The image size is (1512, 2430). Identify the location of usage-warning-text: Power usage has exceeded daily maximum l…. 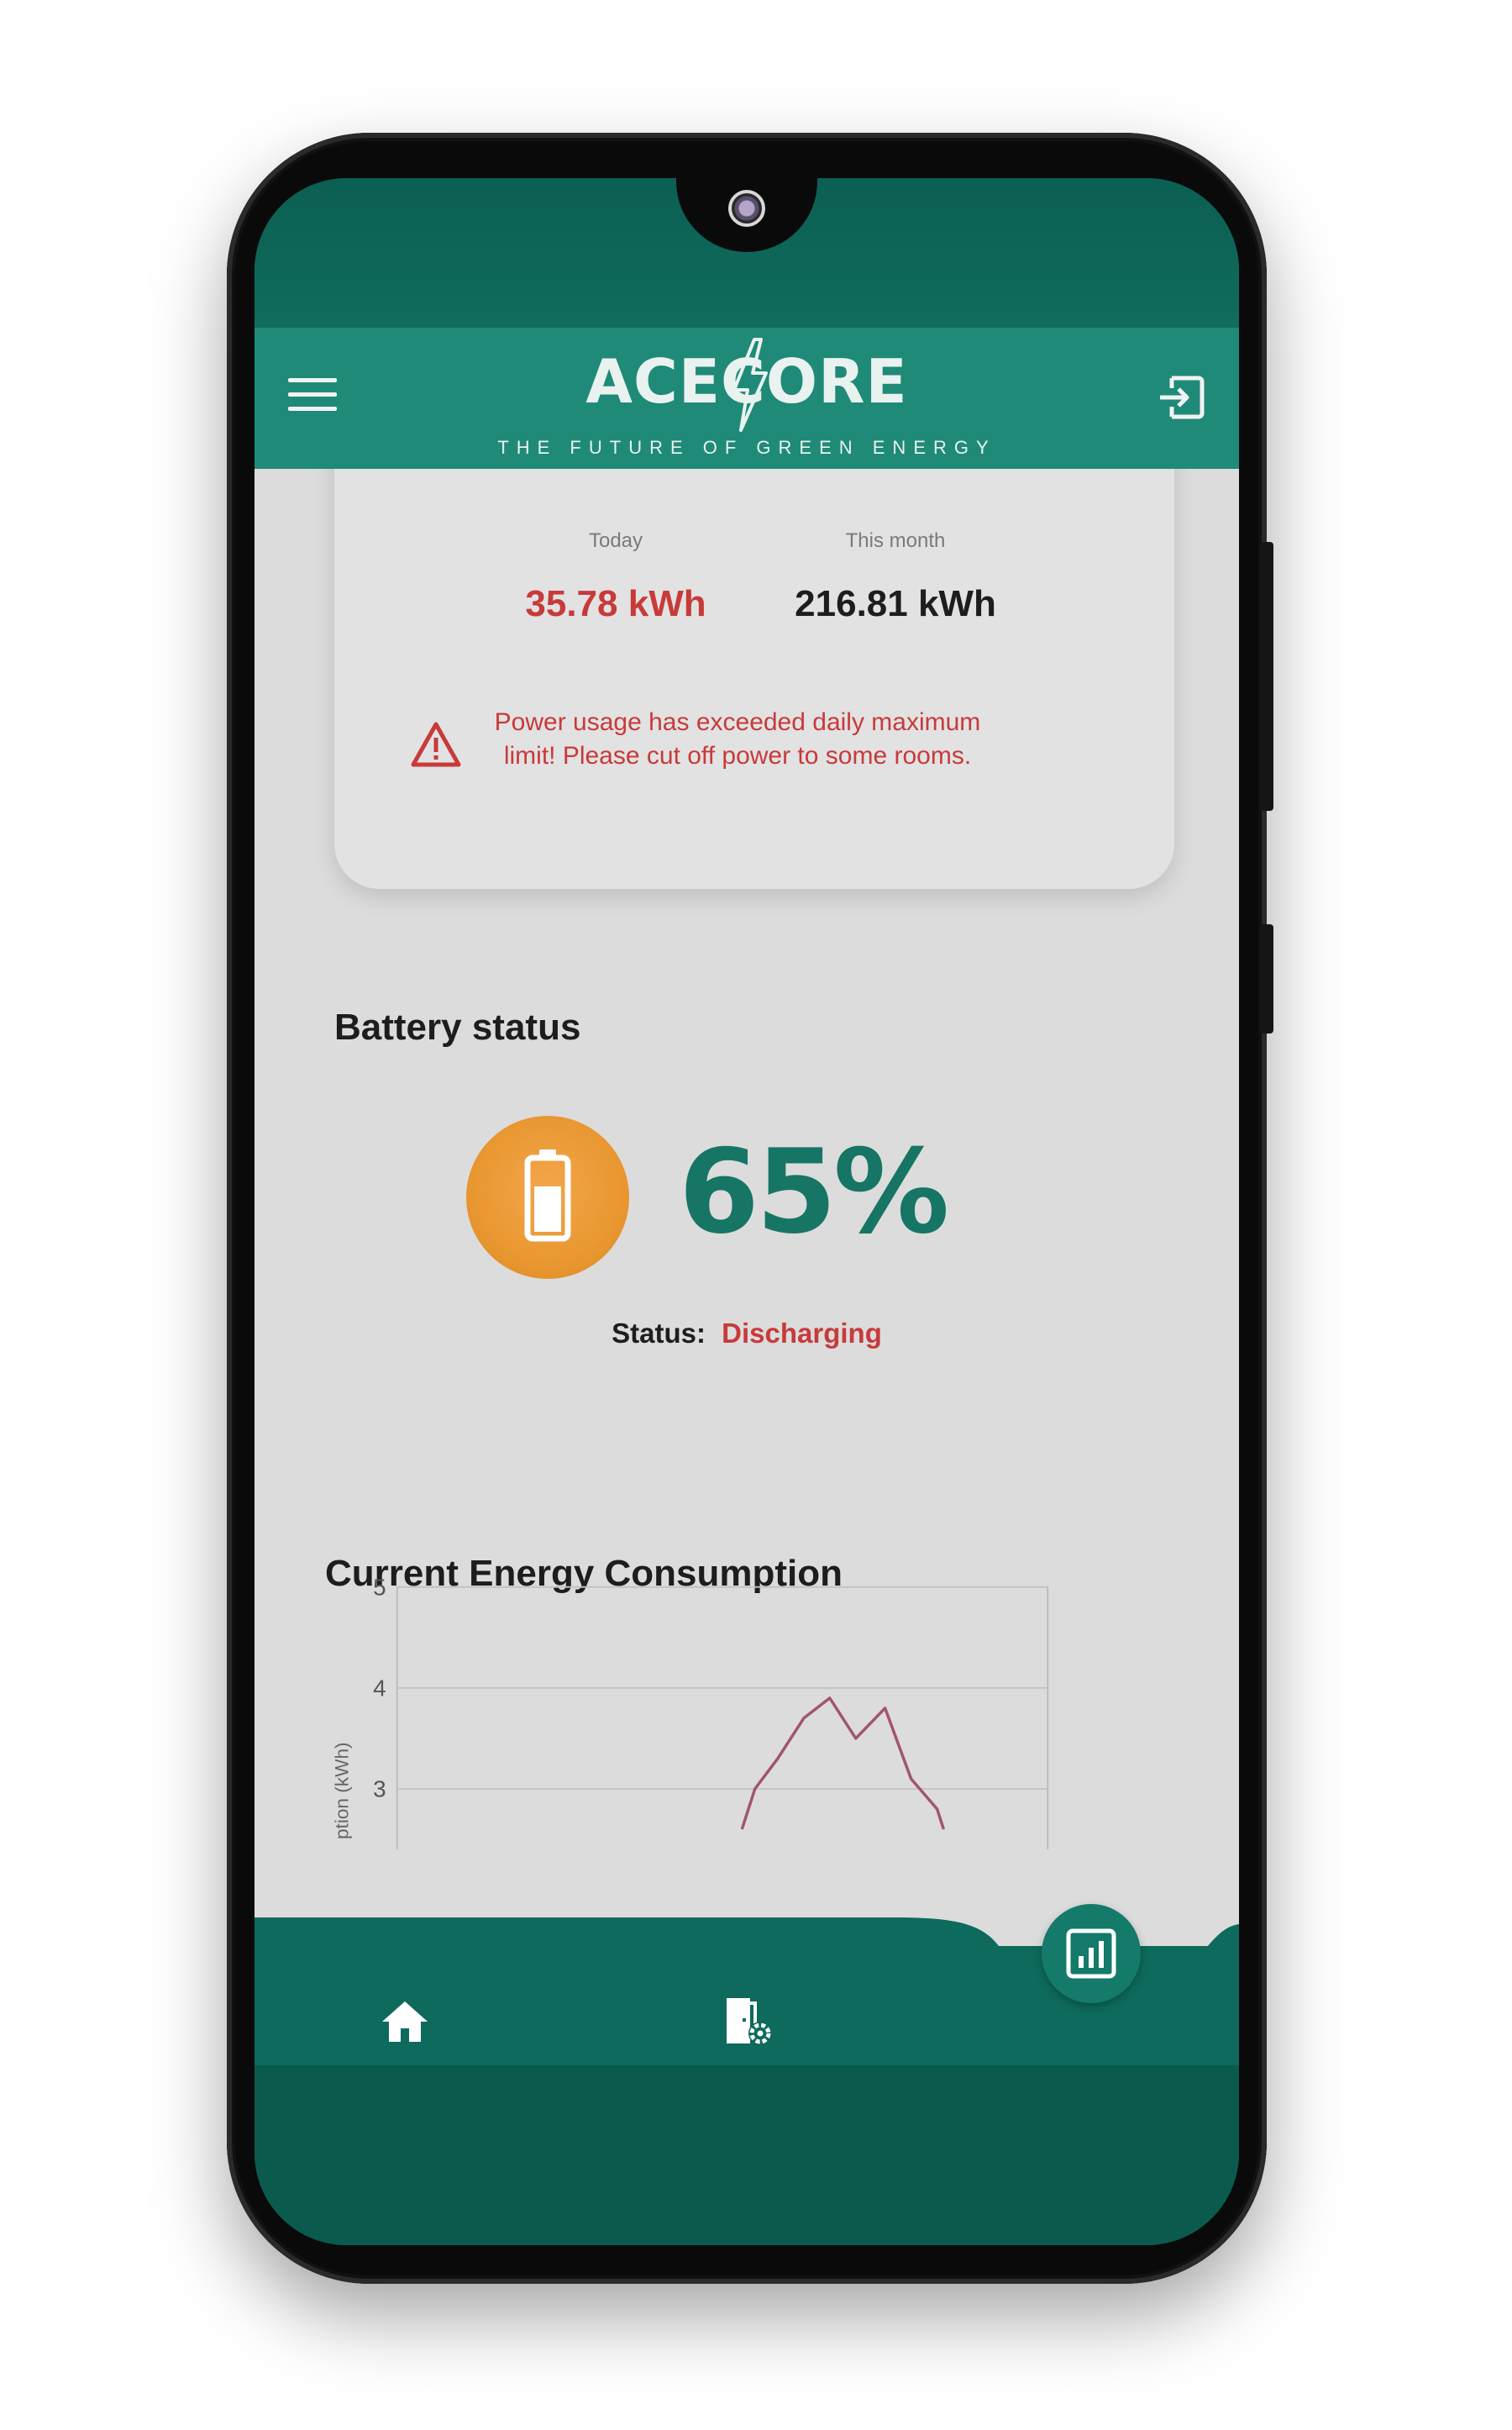
(737, 739).